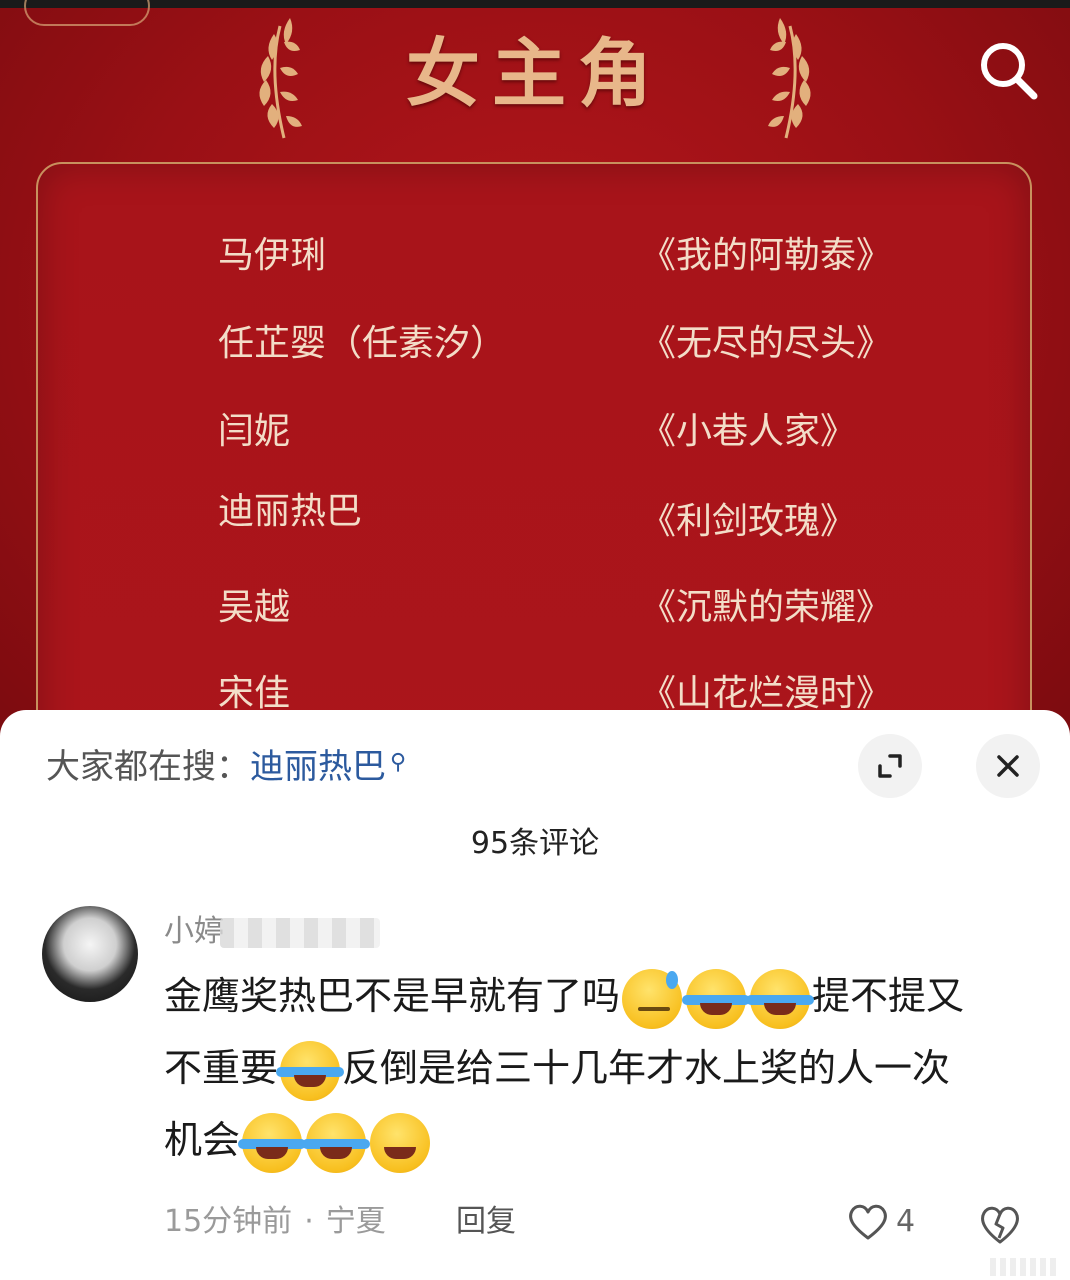  What do you see at coordinates (318, 767) in the screenshot?
I see `trending-term-link: 迪丽热巴` at bounding box center [318, 767].